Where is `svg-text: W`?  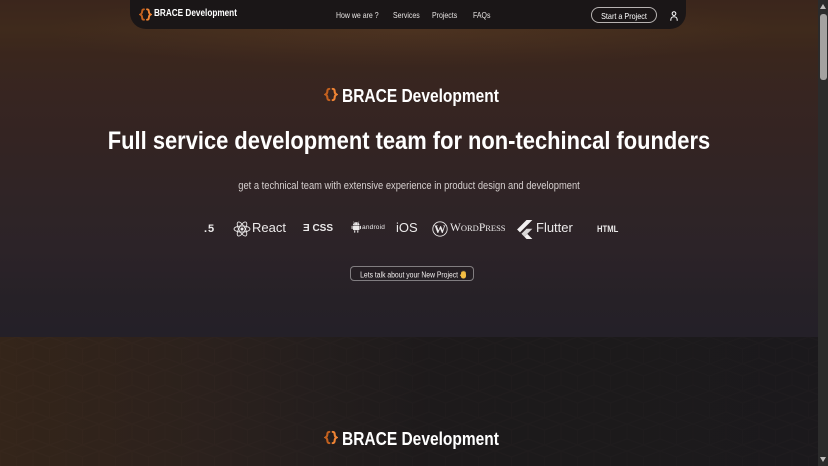
svg-text: W is located at coordinates (440, 229).